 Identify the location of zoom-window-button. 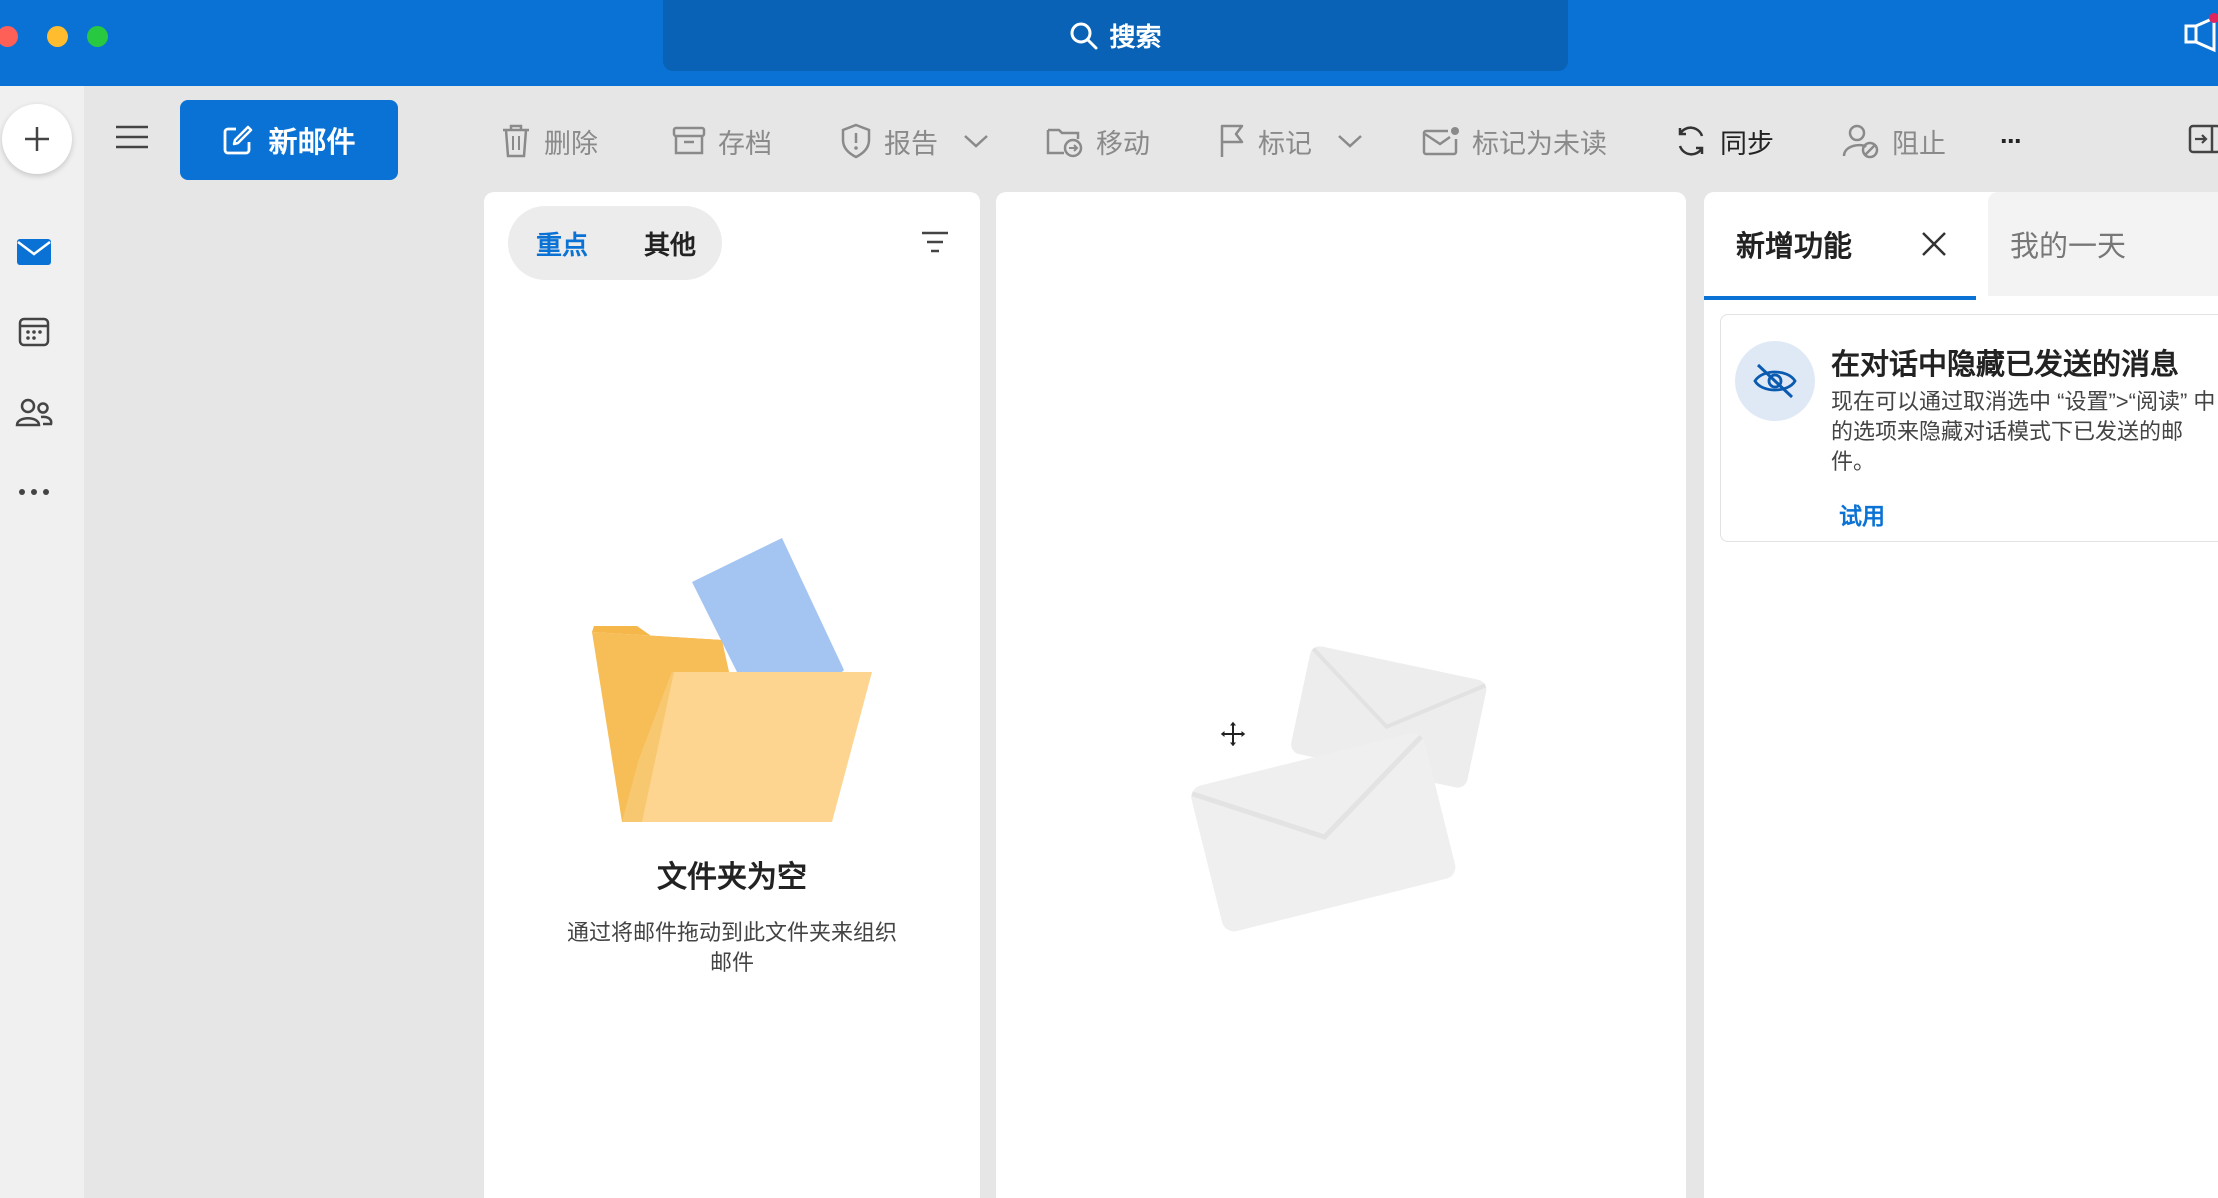
(97, 36).